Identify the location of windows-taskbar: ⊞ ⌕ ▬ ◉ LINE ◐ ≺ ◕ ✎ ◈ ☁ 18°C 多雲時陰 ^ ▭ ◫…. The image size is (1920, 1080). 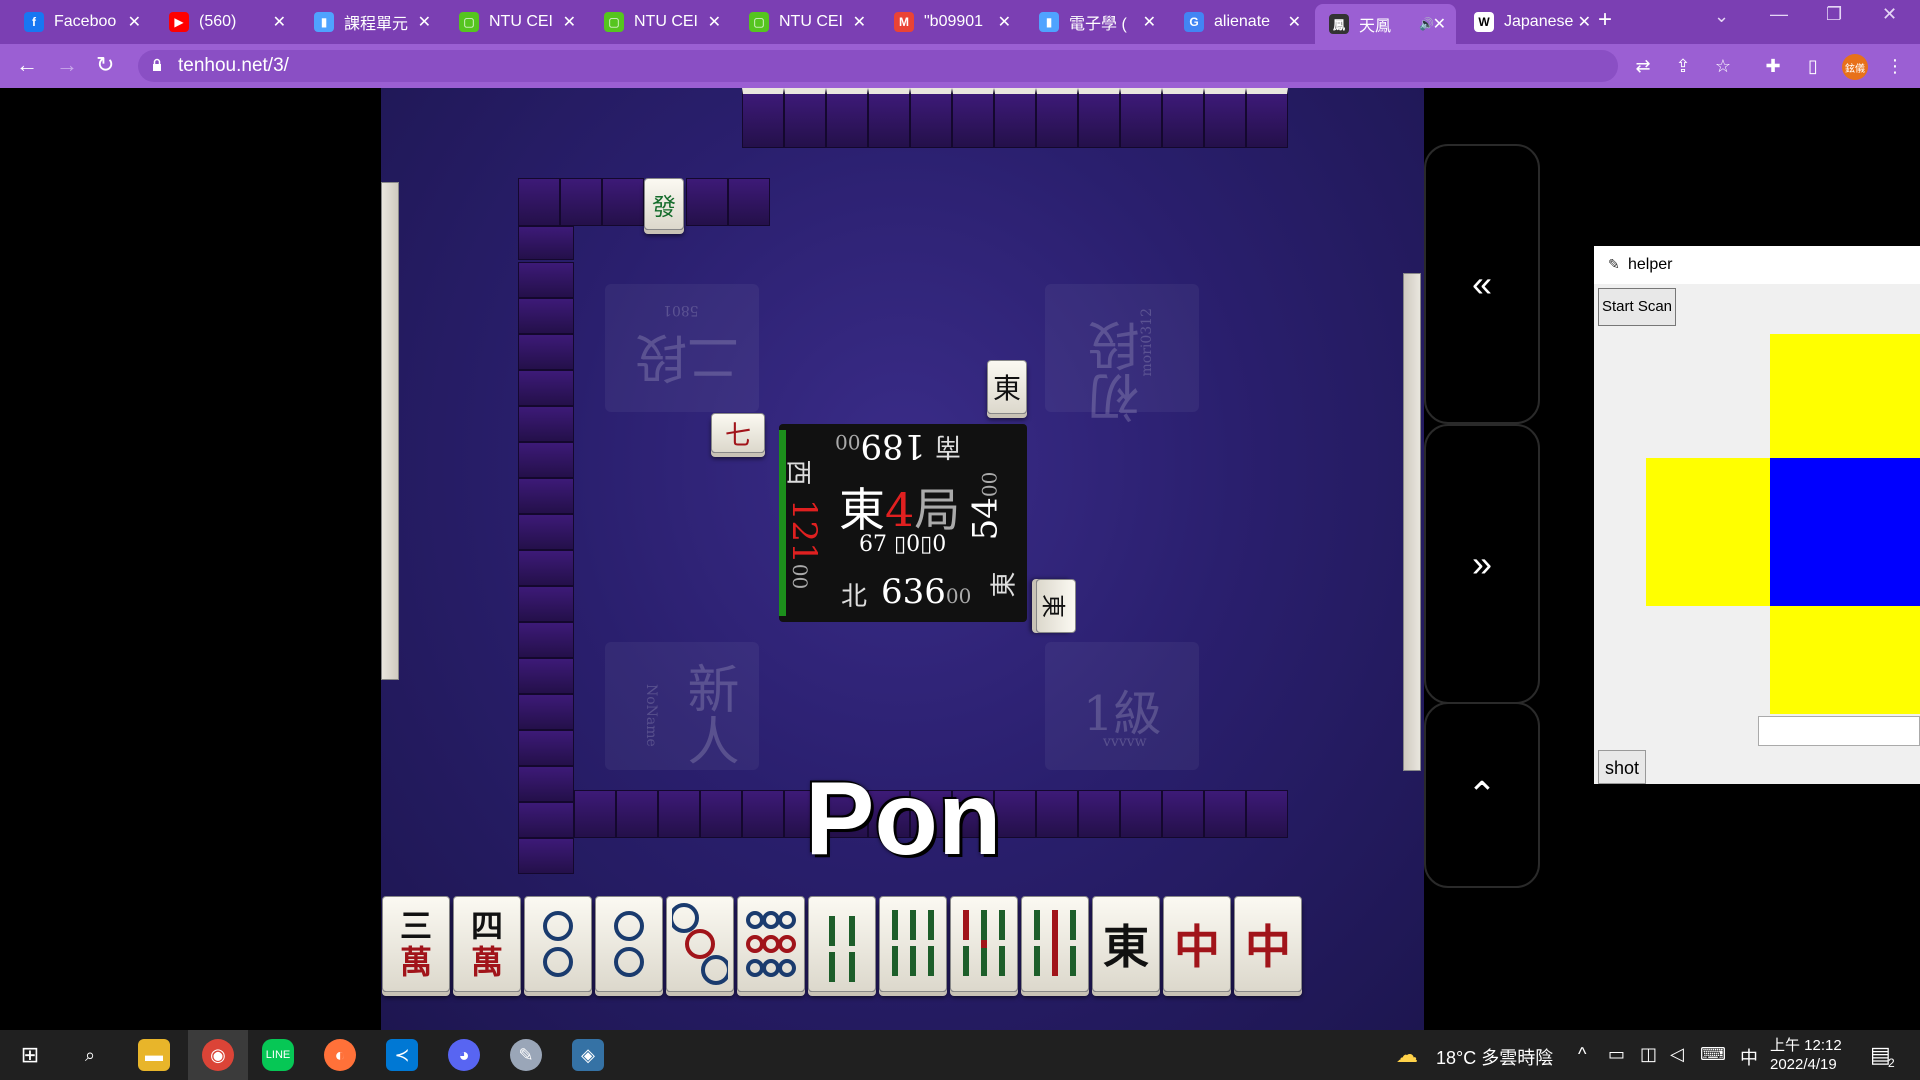
(960, 1055).